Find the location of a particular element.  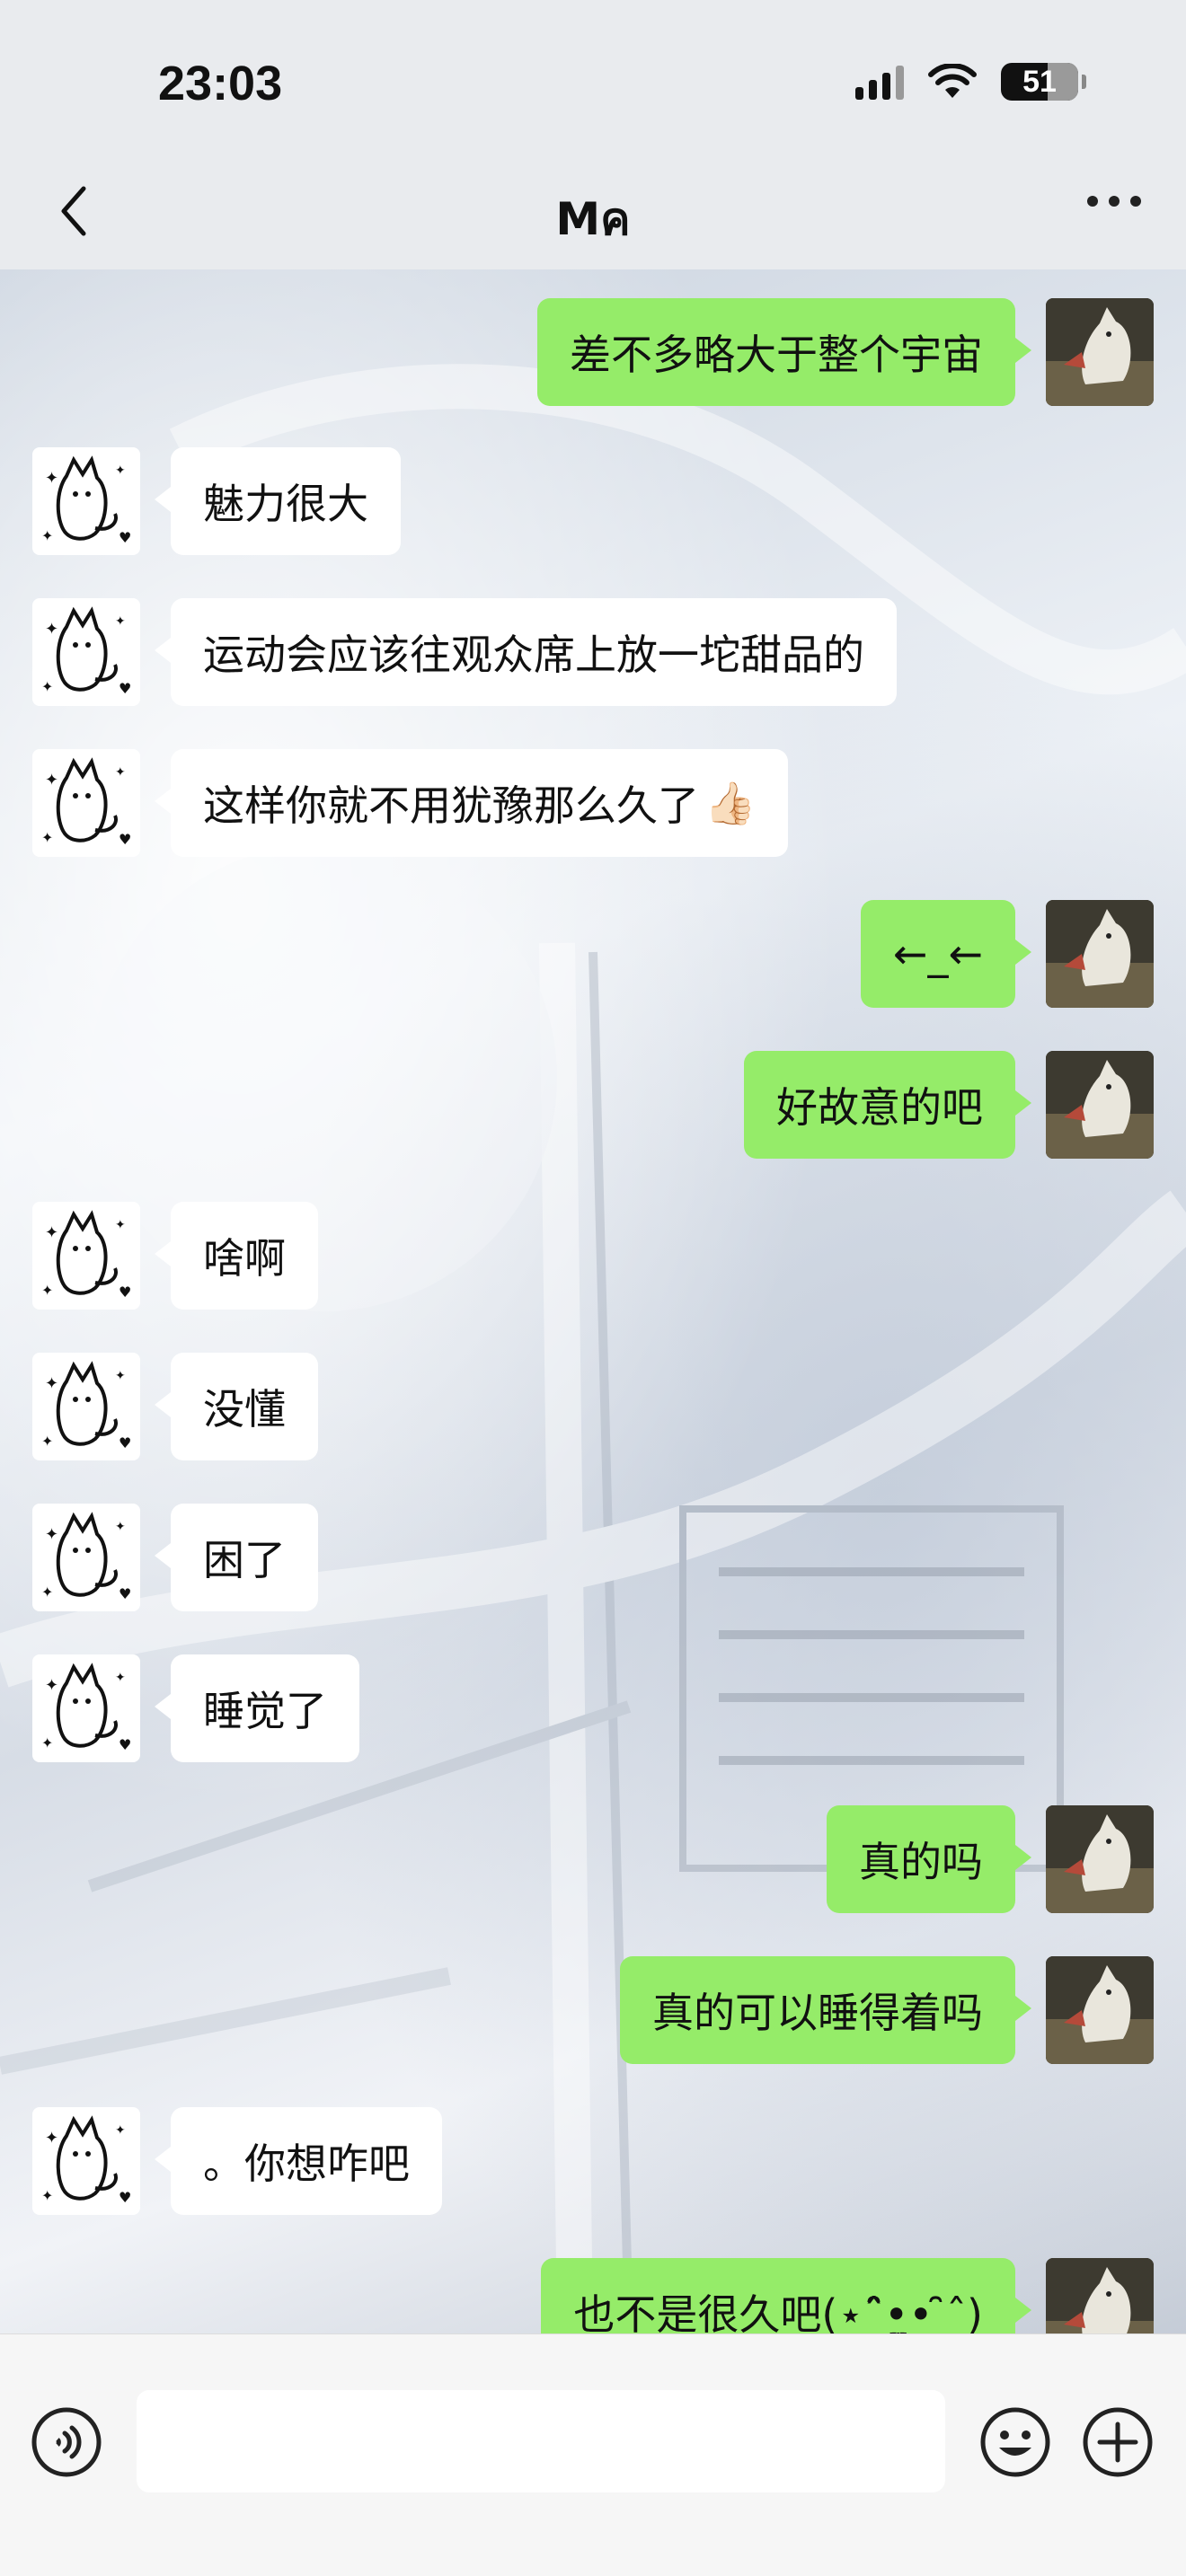

voice-icon is located at coordinates (66, 2442).